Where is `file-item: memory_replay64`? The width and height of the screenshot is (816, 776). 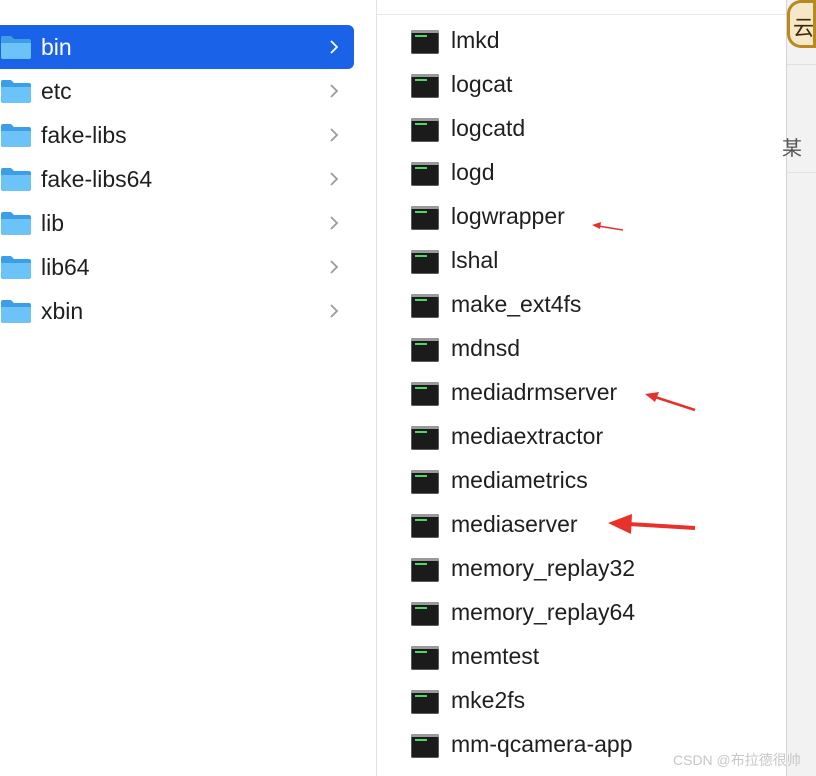
file-item: memory_replay64 is located at coordinates (581, 612).